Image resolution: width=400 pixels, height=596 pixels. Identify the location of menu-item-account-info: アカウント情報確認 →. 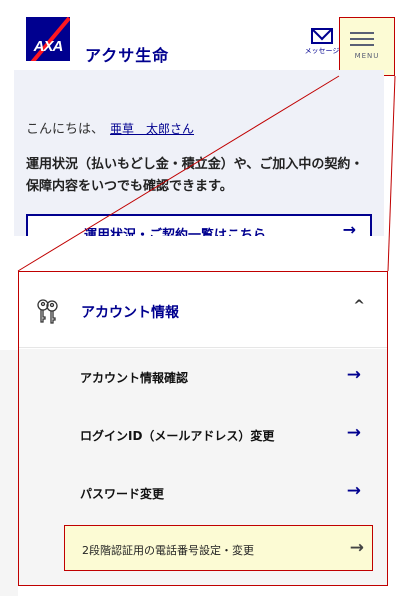
(203, 378).